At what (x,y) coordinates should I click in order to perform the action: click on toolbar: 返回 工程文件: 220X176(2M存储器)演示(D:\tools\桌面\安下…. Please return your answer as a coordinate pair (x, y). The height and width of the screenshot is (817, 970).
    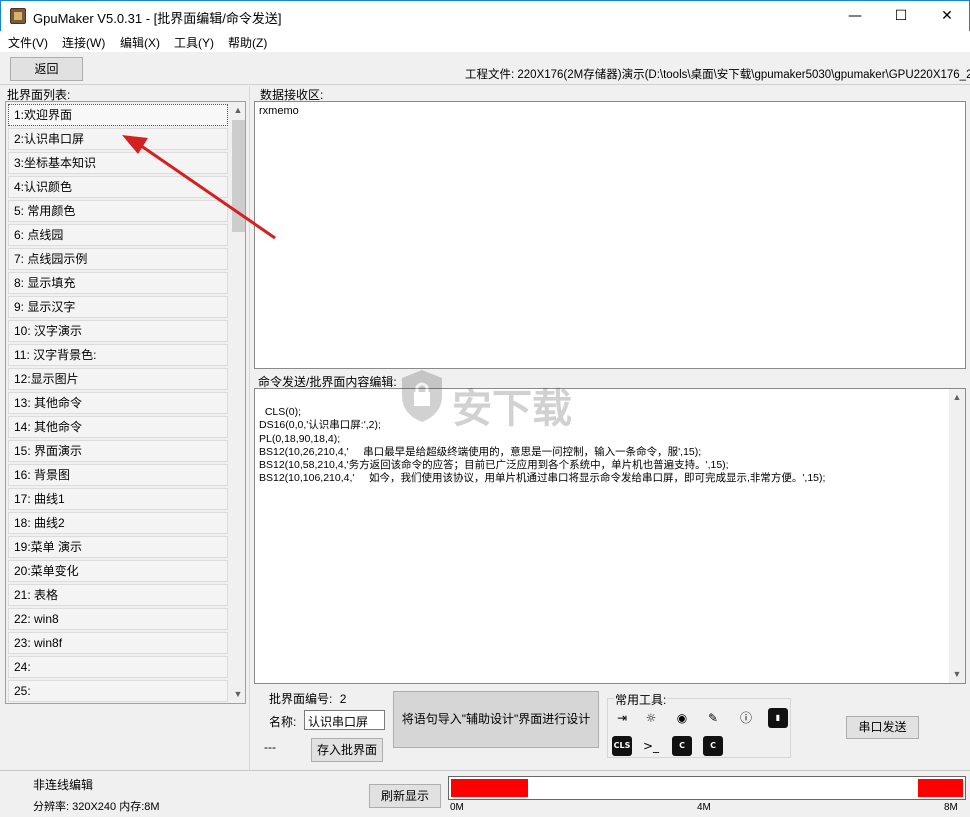
    Looking at the image, I should click on (485, 68).